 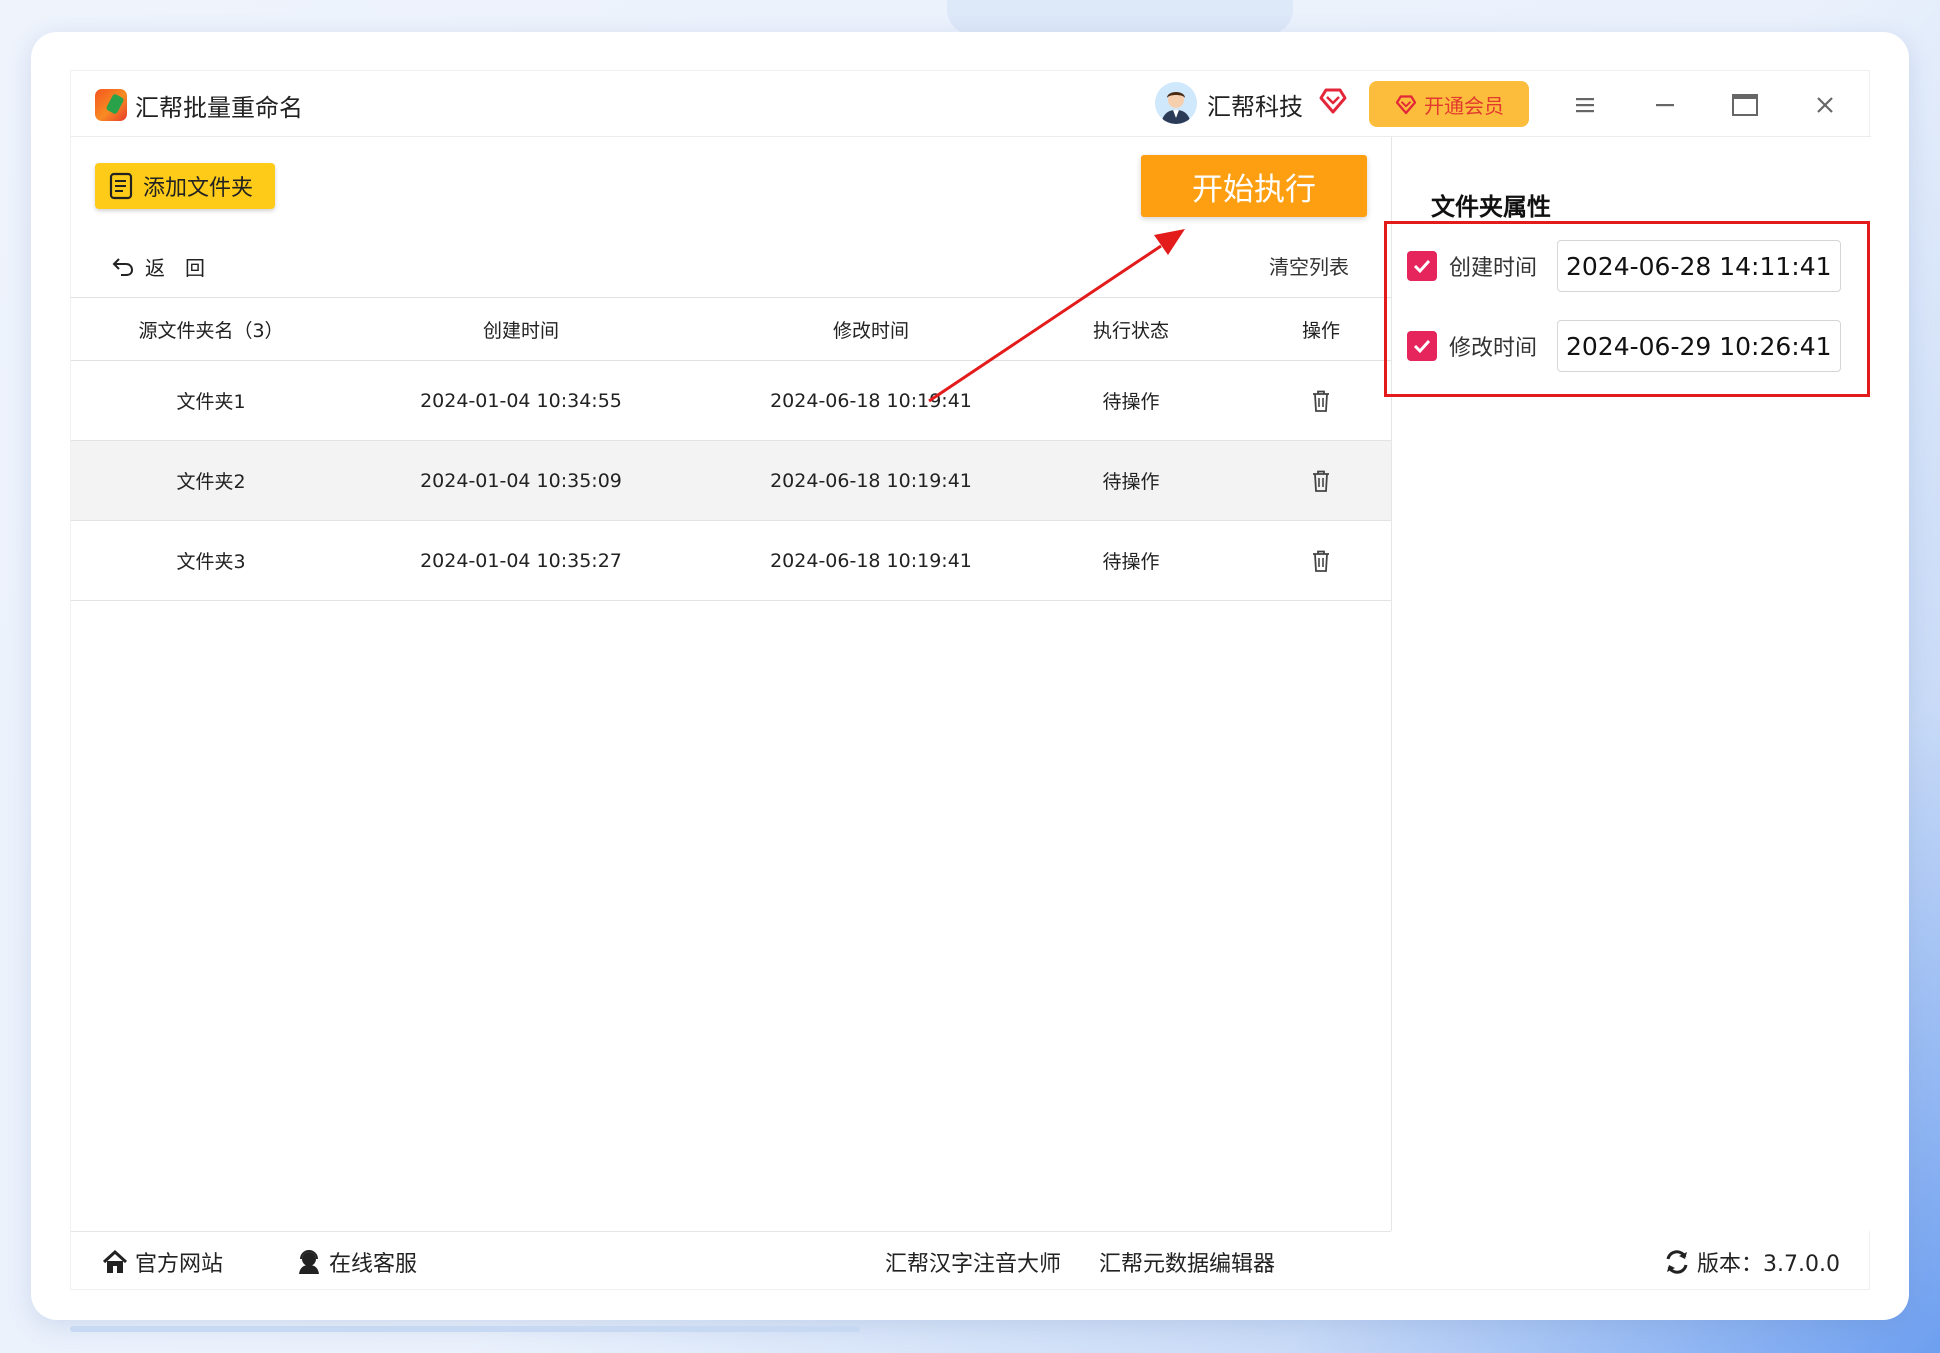 I want to click on row-created-time: 2024-01-04 10:35:27, so click(x=521, y=560).